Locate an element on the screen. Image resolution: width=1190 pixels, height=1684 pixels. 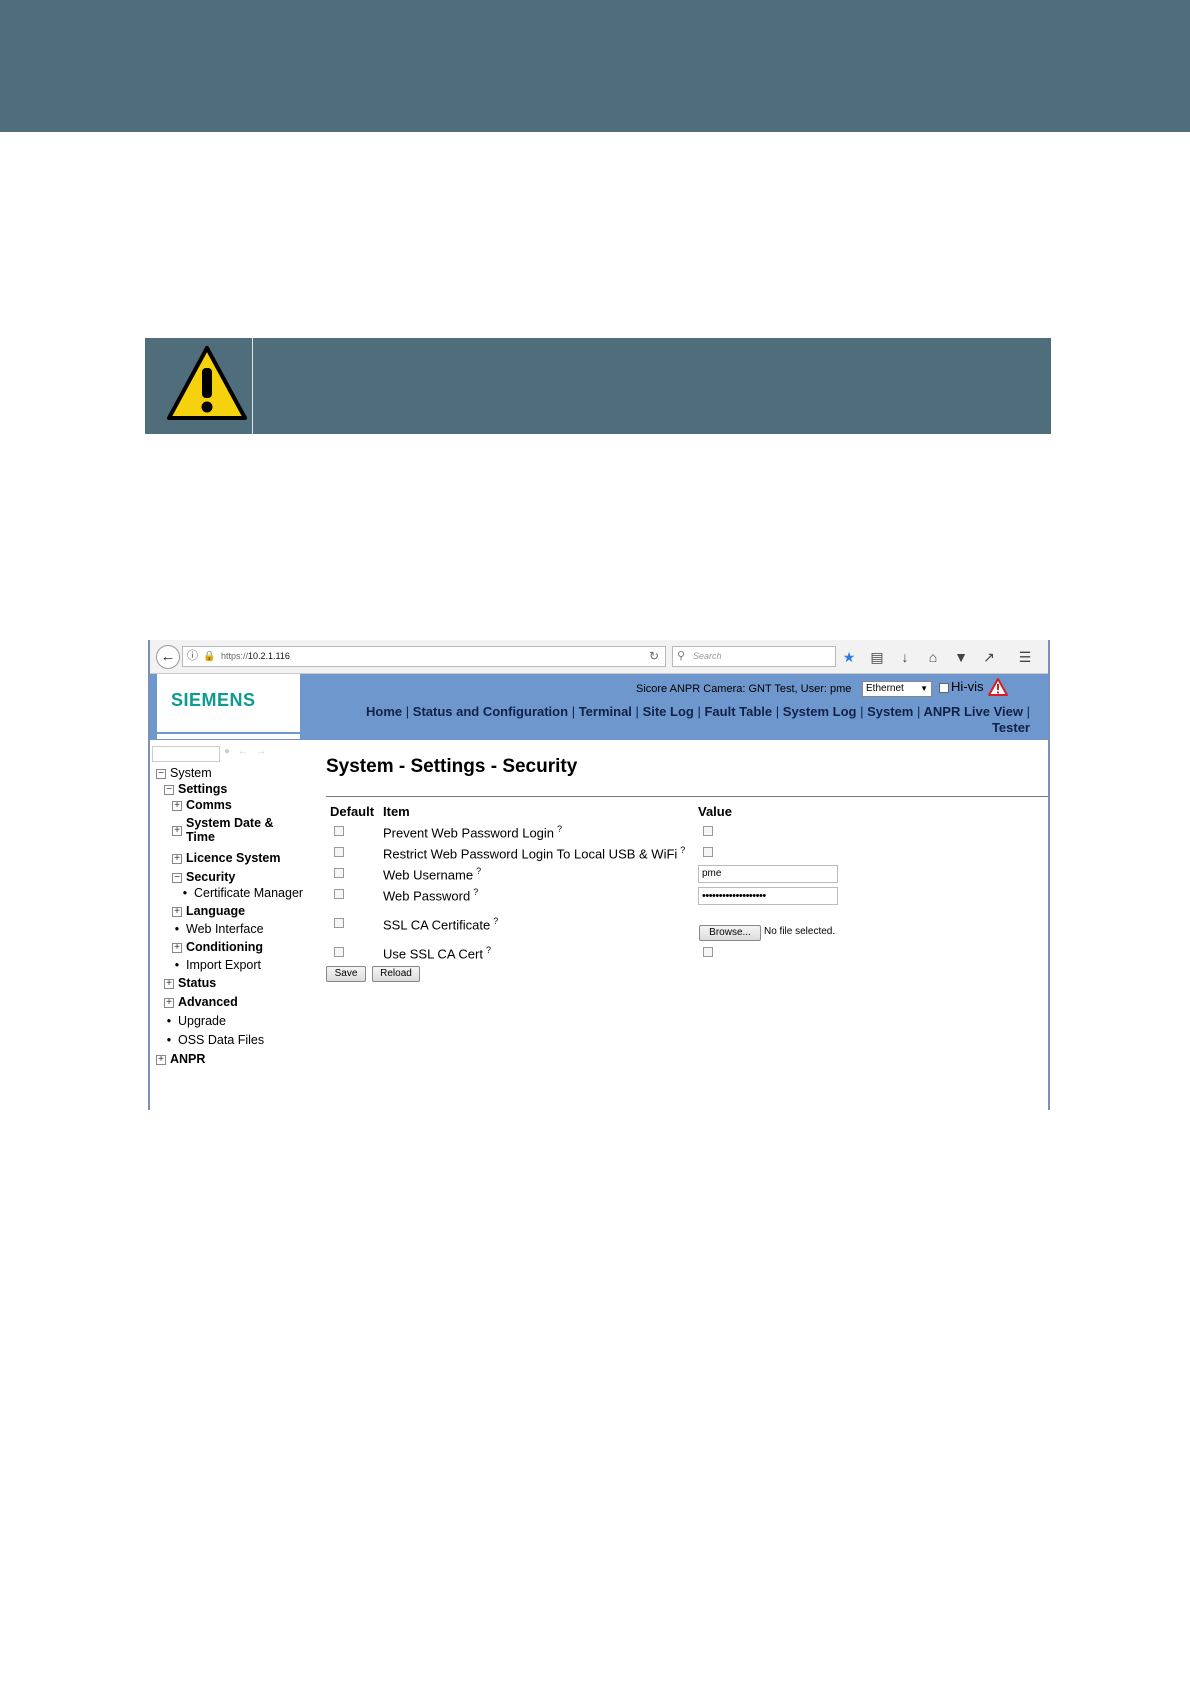
menu-icon: ☰ is located at coordinates (1025, 657).